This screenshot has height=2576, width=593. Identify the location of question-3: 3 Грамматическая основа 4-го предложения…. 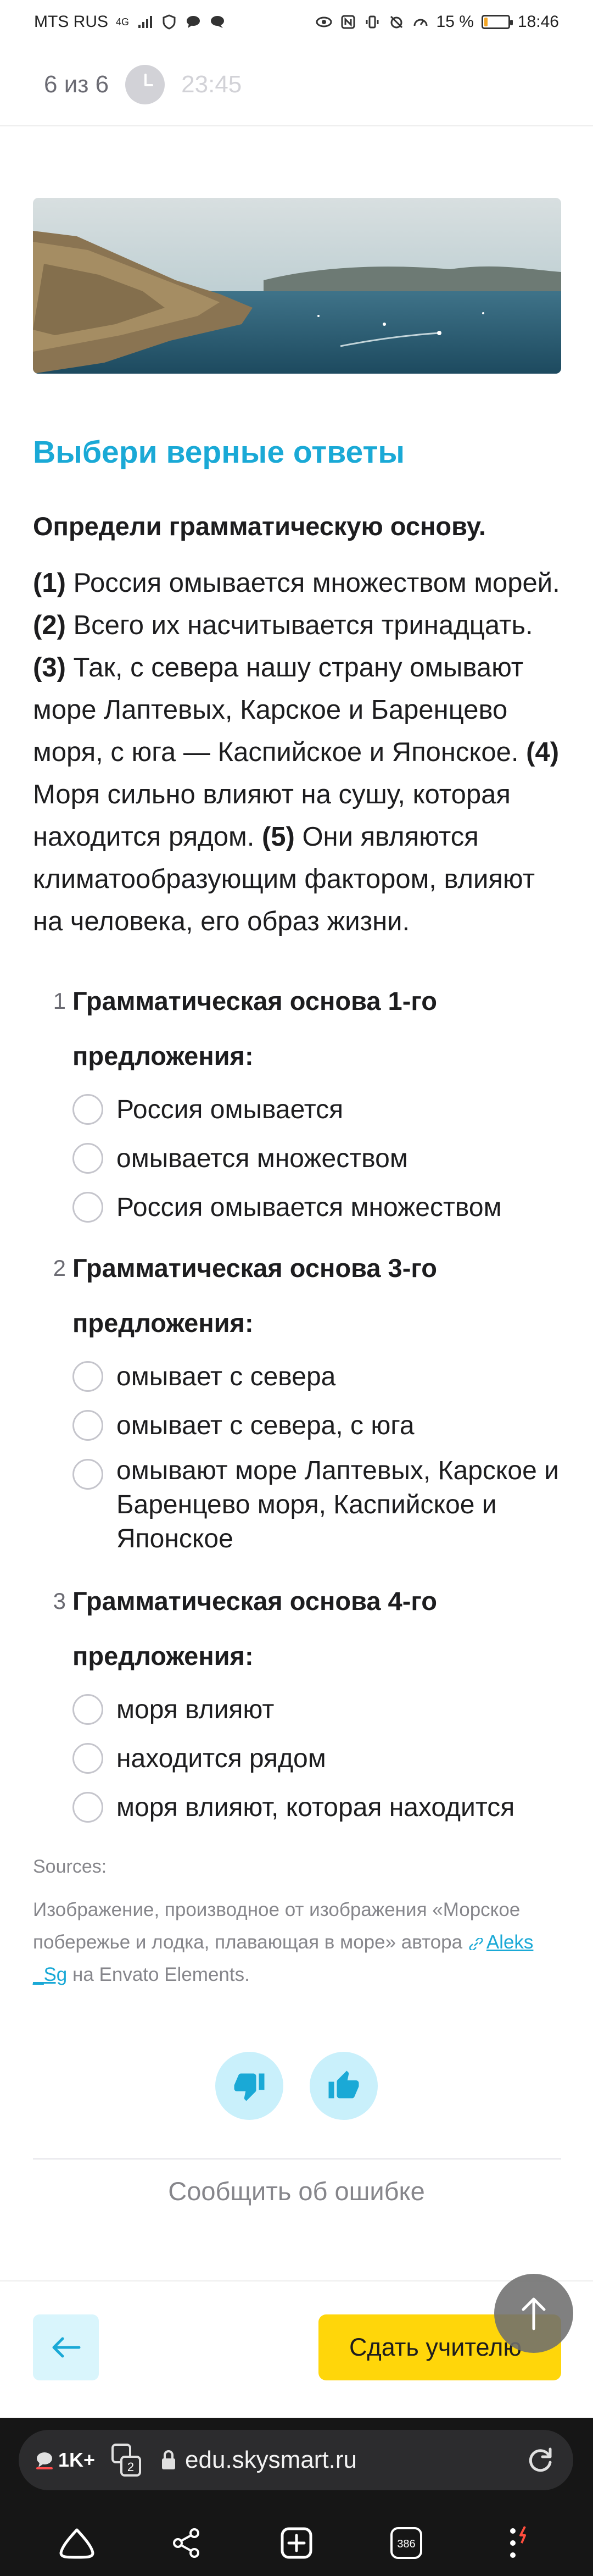
(296, 1701).